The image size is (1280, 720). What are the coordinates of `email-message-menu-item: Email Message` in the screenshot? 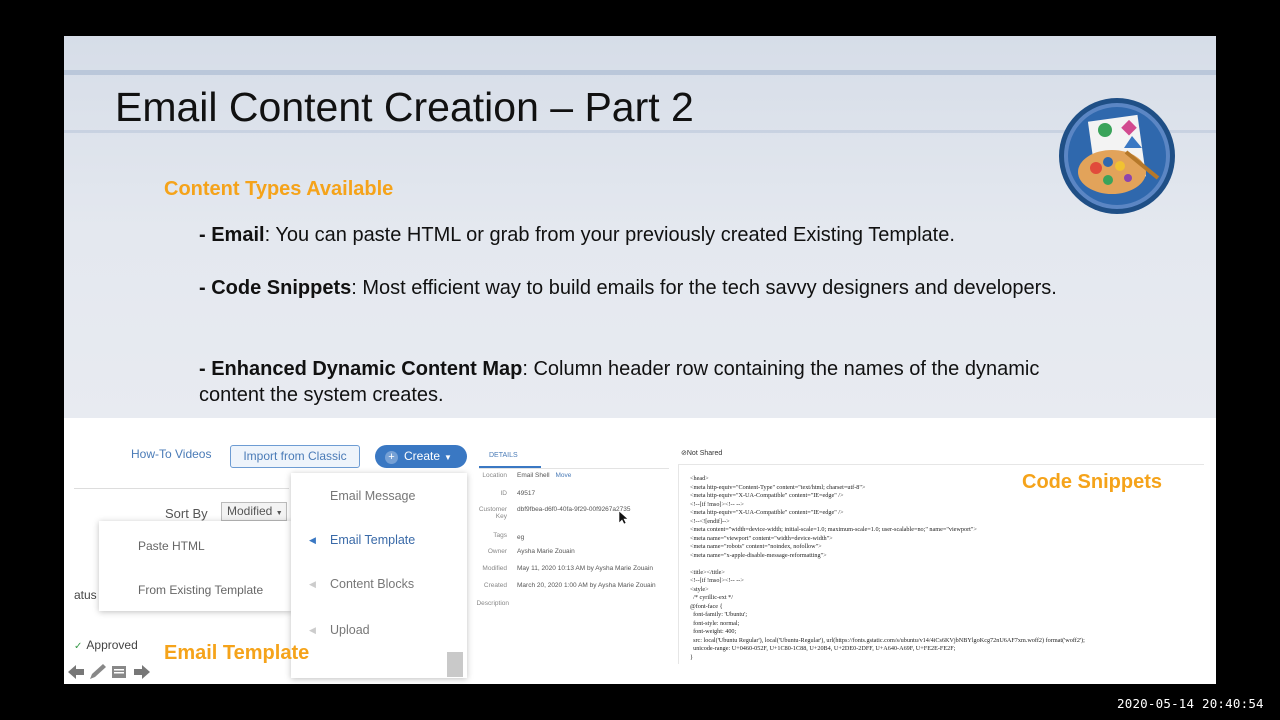 It's located at (372, 496).